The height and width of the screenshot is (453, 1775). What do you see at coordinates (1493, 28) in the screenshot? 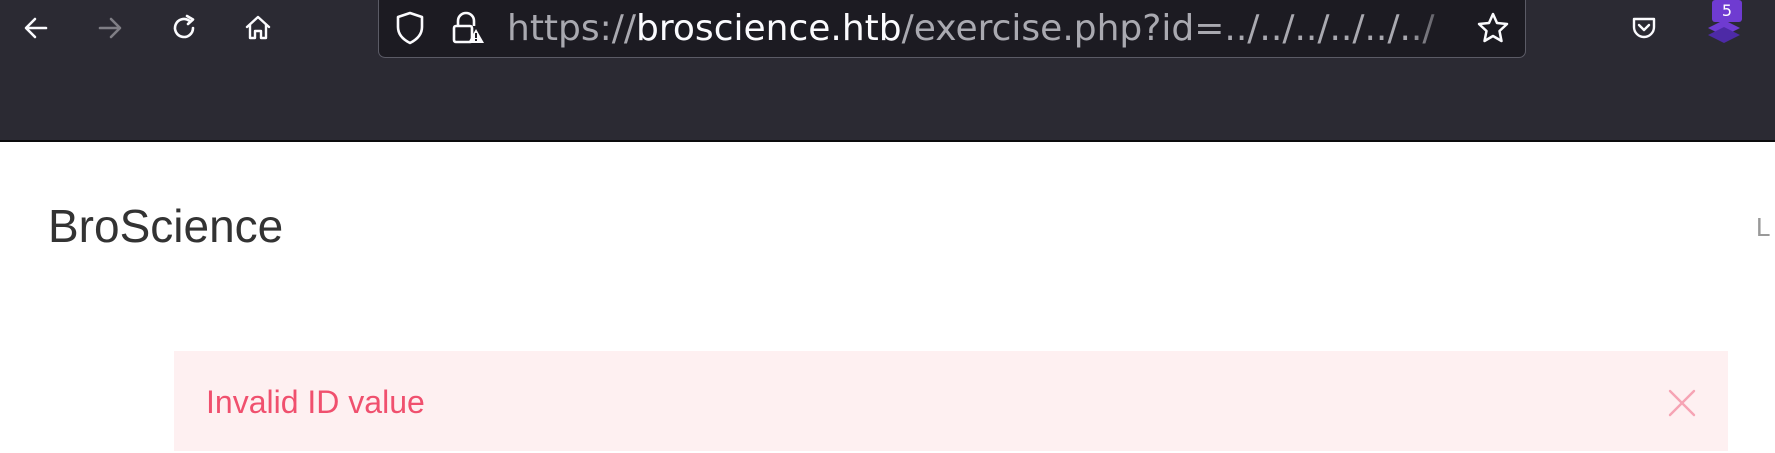
I see `bookmark-star-icon` at bounding box center [1493, 28].